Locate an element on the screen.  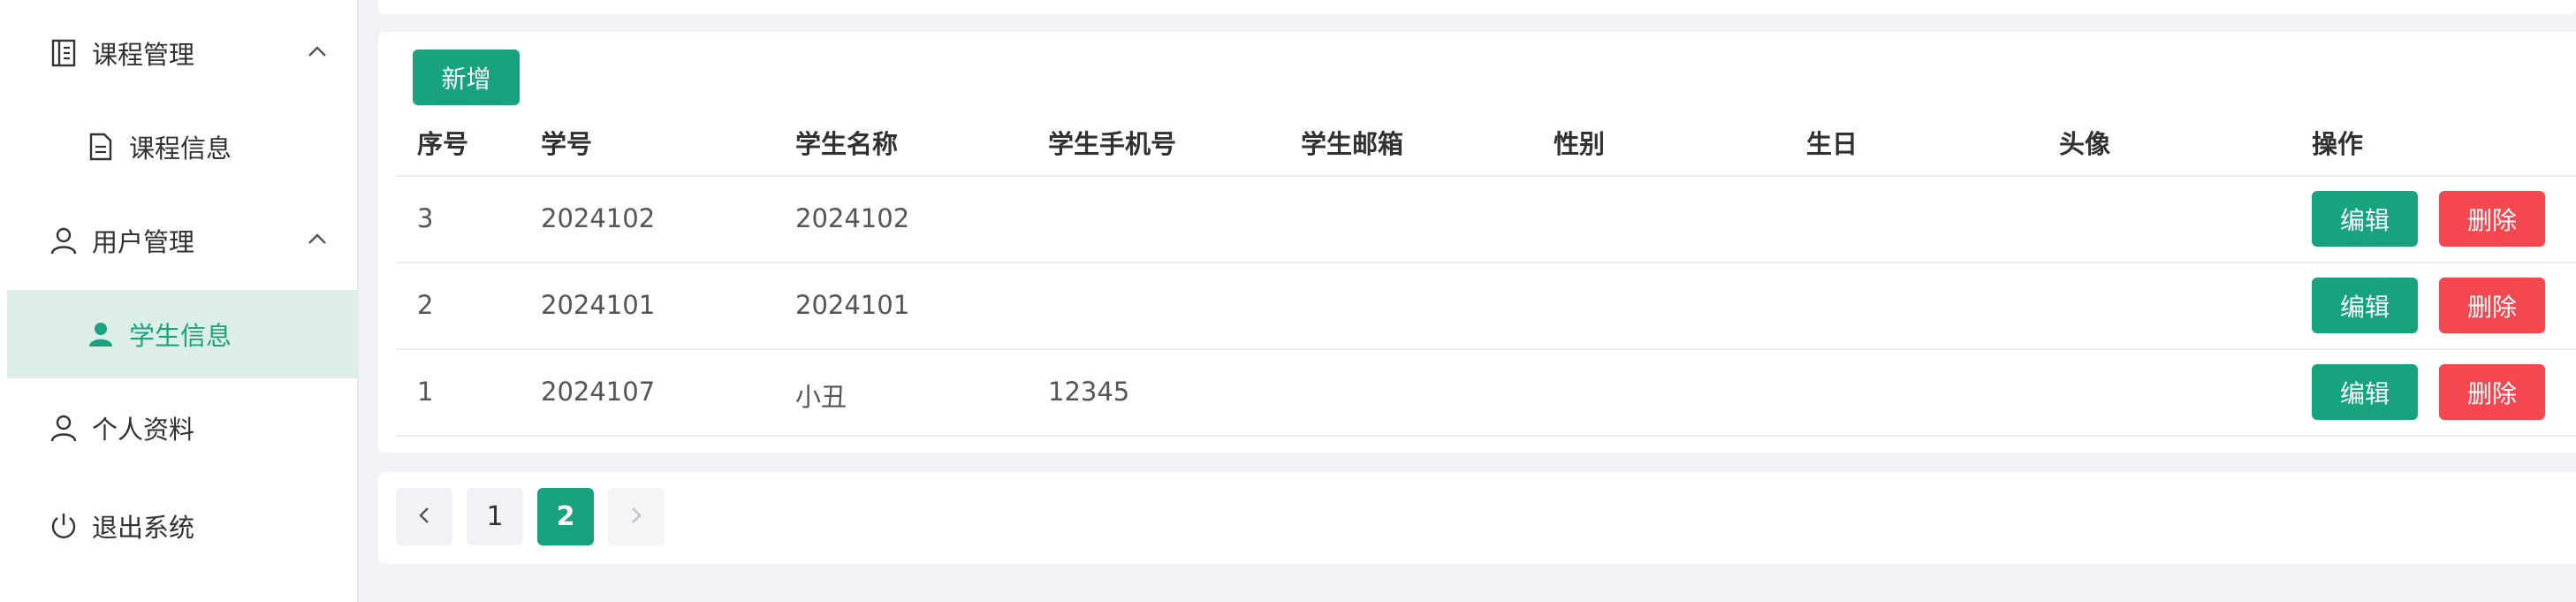
next-page-button is located at coordinates (636, 516).